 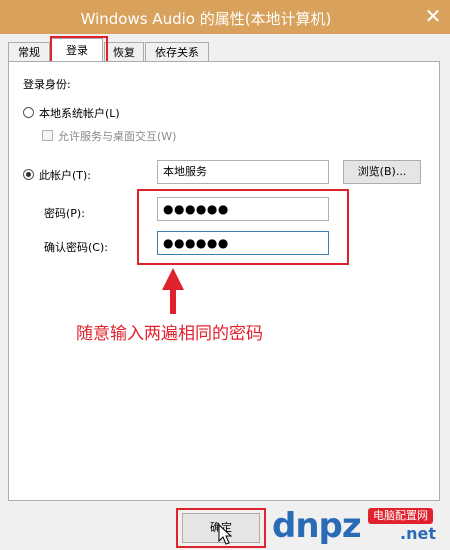 What do you see at coordinates (47, 84) in the screenshot?
I see `logon-as-label: 登录身份:` at bounding box center [47, 84].